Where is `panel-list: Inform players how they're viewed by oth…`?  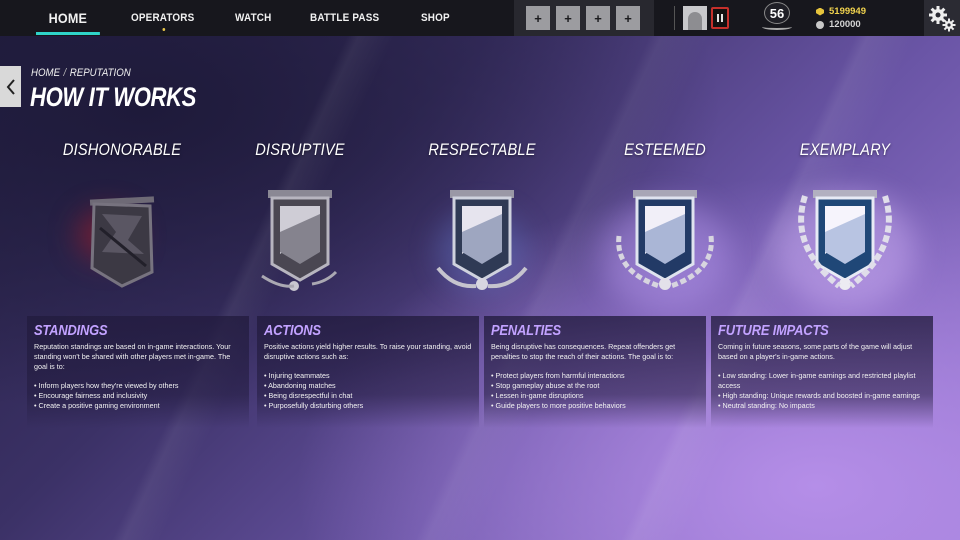 panel-list: Inform players how they're viewed by oth… is located at coordinates (138, 396).